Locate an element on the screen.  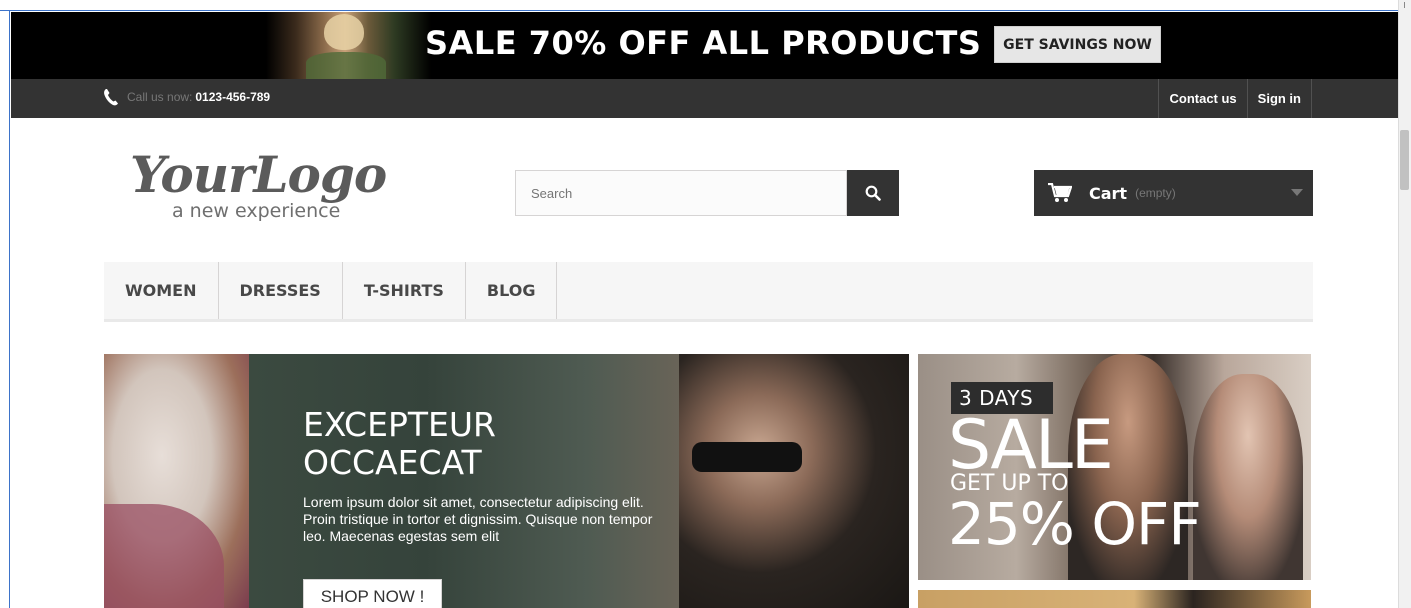
search-bar is located at coordinates (707, 193).